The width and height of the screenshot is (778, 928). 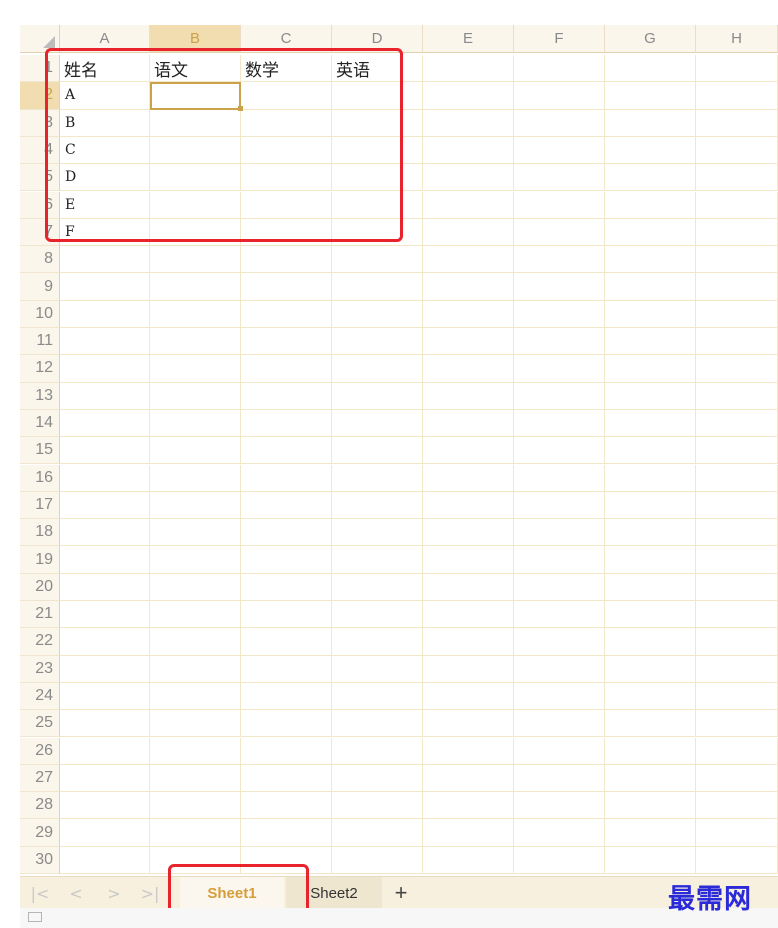 What do you see at coordinates (40, 342) in the screenshot?
I see `row-header-11: 11` at bounding box center [40, 342].